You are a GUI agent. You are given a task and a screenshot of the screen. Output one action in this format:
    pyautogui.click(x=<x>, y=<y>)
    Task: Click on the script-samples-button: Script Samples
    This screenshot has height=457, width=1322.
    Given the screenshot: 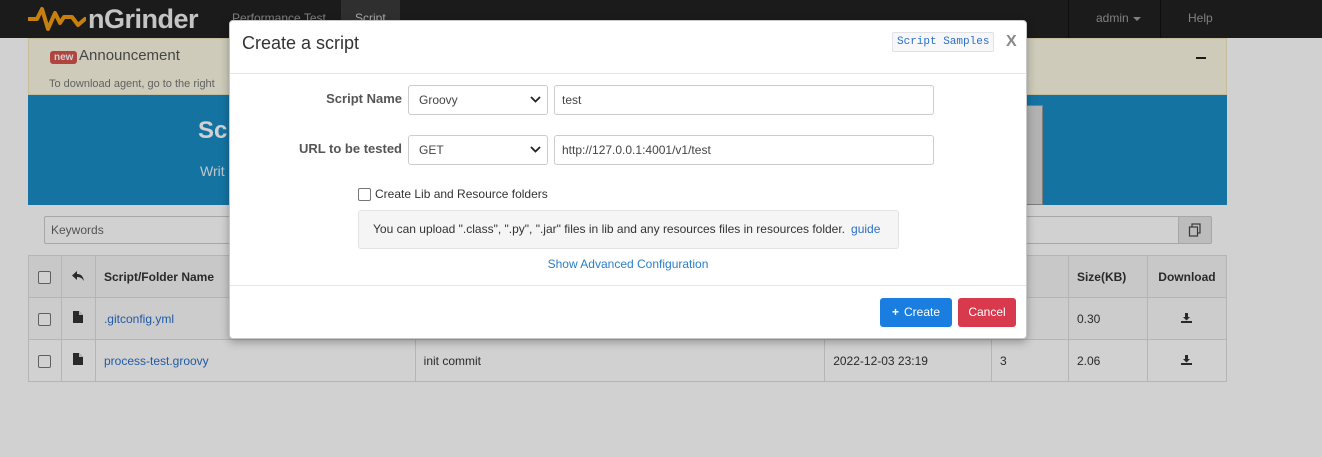 What is the action you would take?
    pyautogui.click(x=943, y=42)
    